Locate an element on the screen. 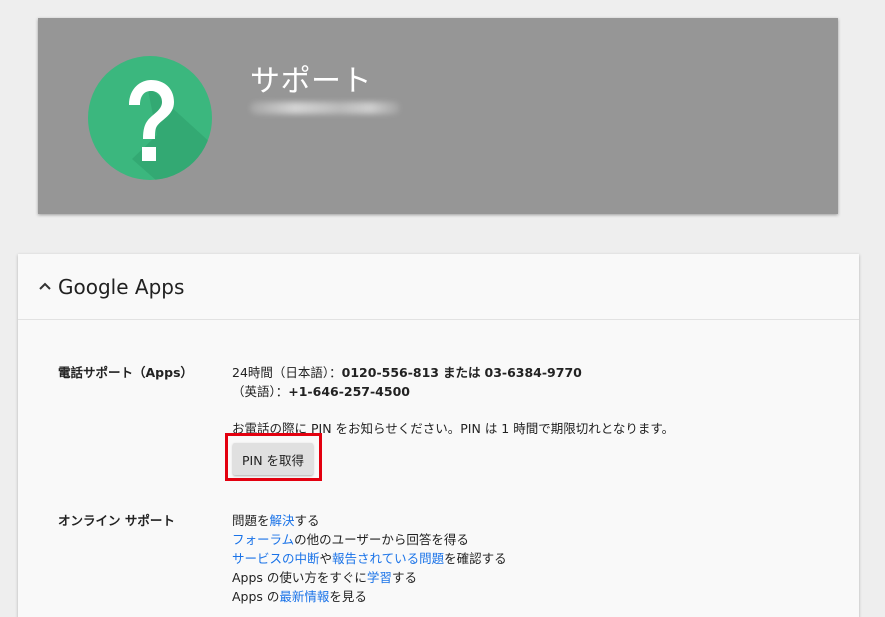 This screenshot has height=617, width=885. online-item-status: サービスの中断や報告されている問題を確認する is located at coordinates (369, 557).